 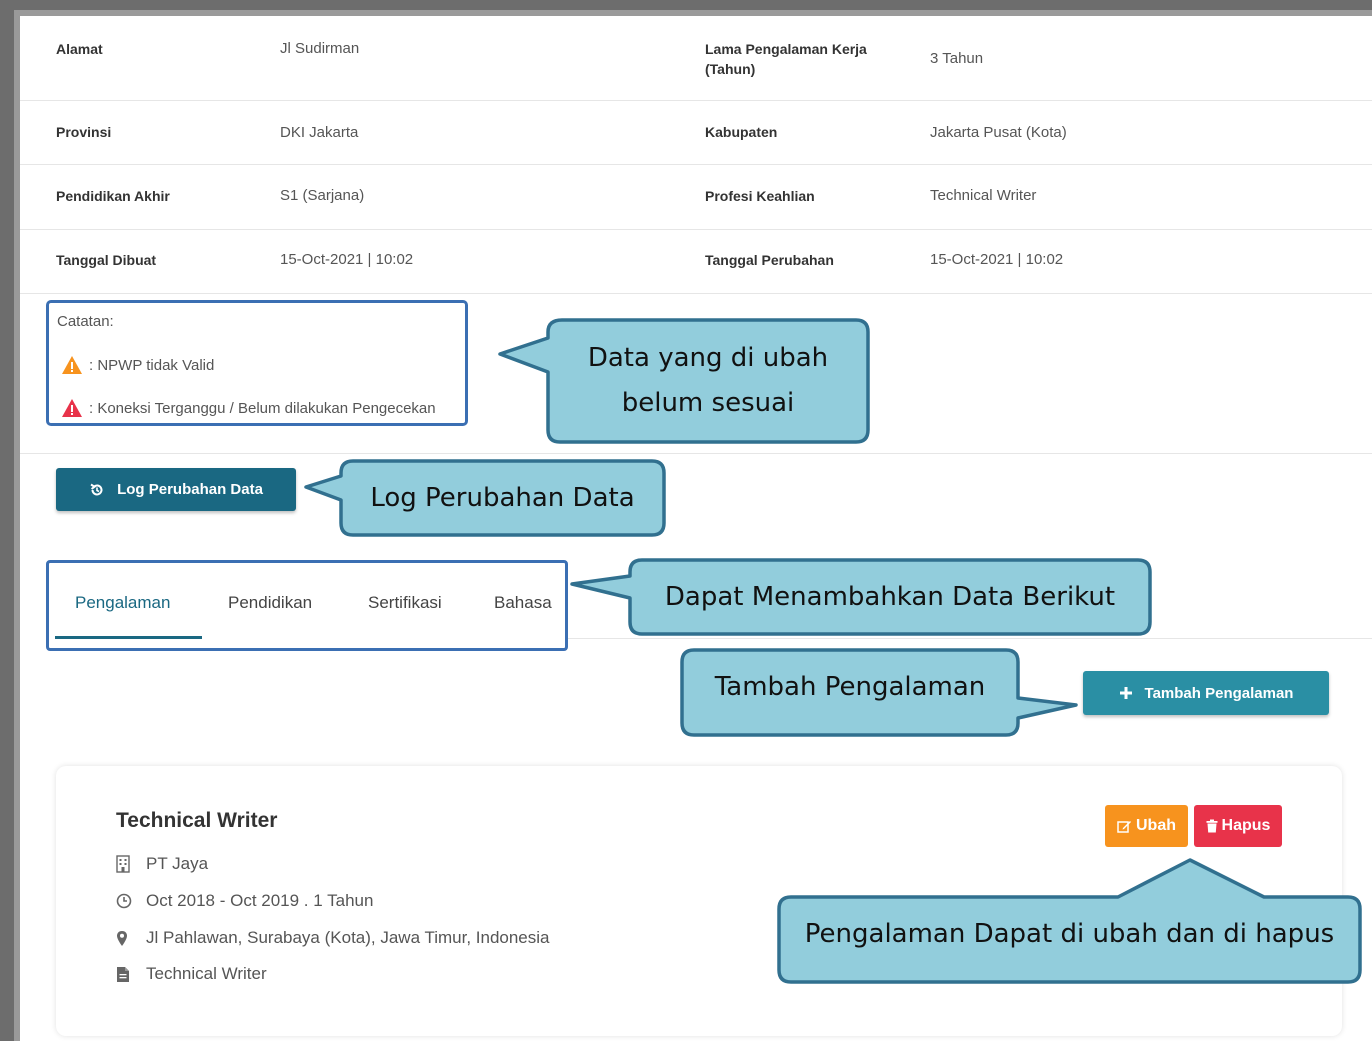 I want to click on value-tanggal-dibuat: 15-Oct-2021 | 10:02, so click(x=347, y=259).